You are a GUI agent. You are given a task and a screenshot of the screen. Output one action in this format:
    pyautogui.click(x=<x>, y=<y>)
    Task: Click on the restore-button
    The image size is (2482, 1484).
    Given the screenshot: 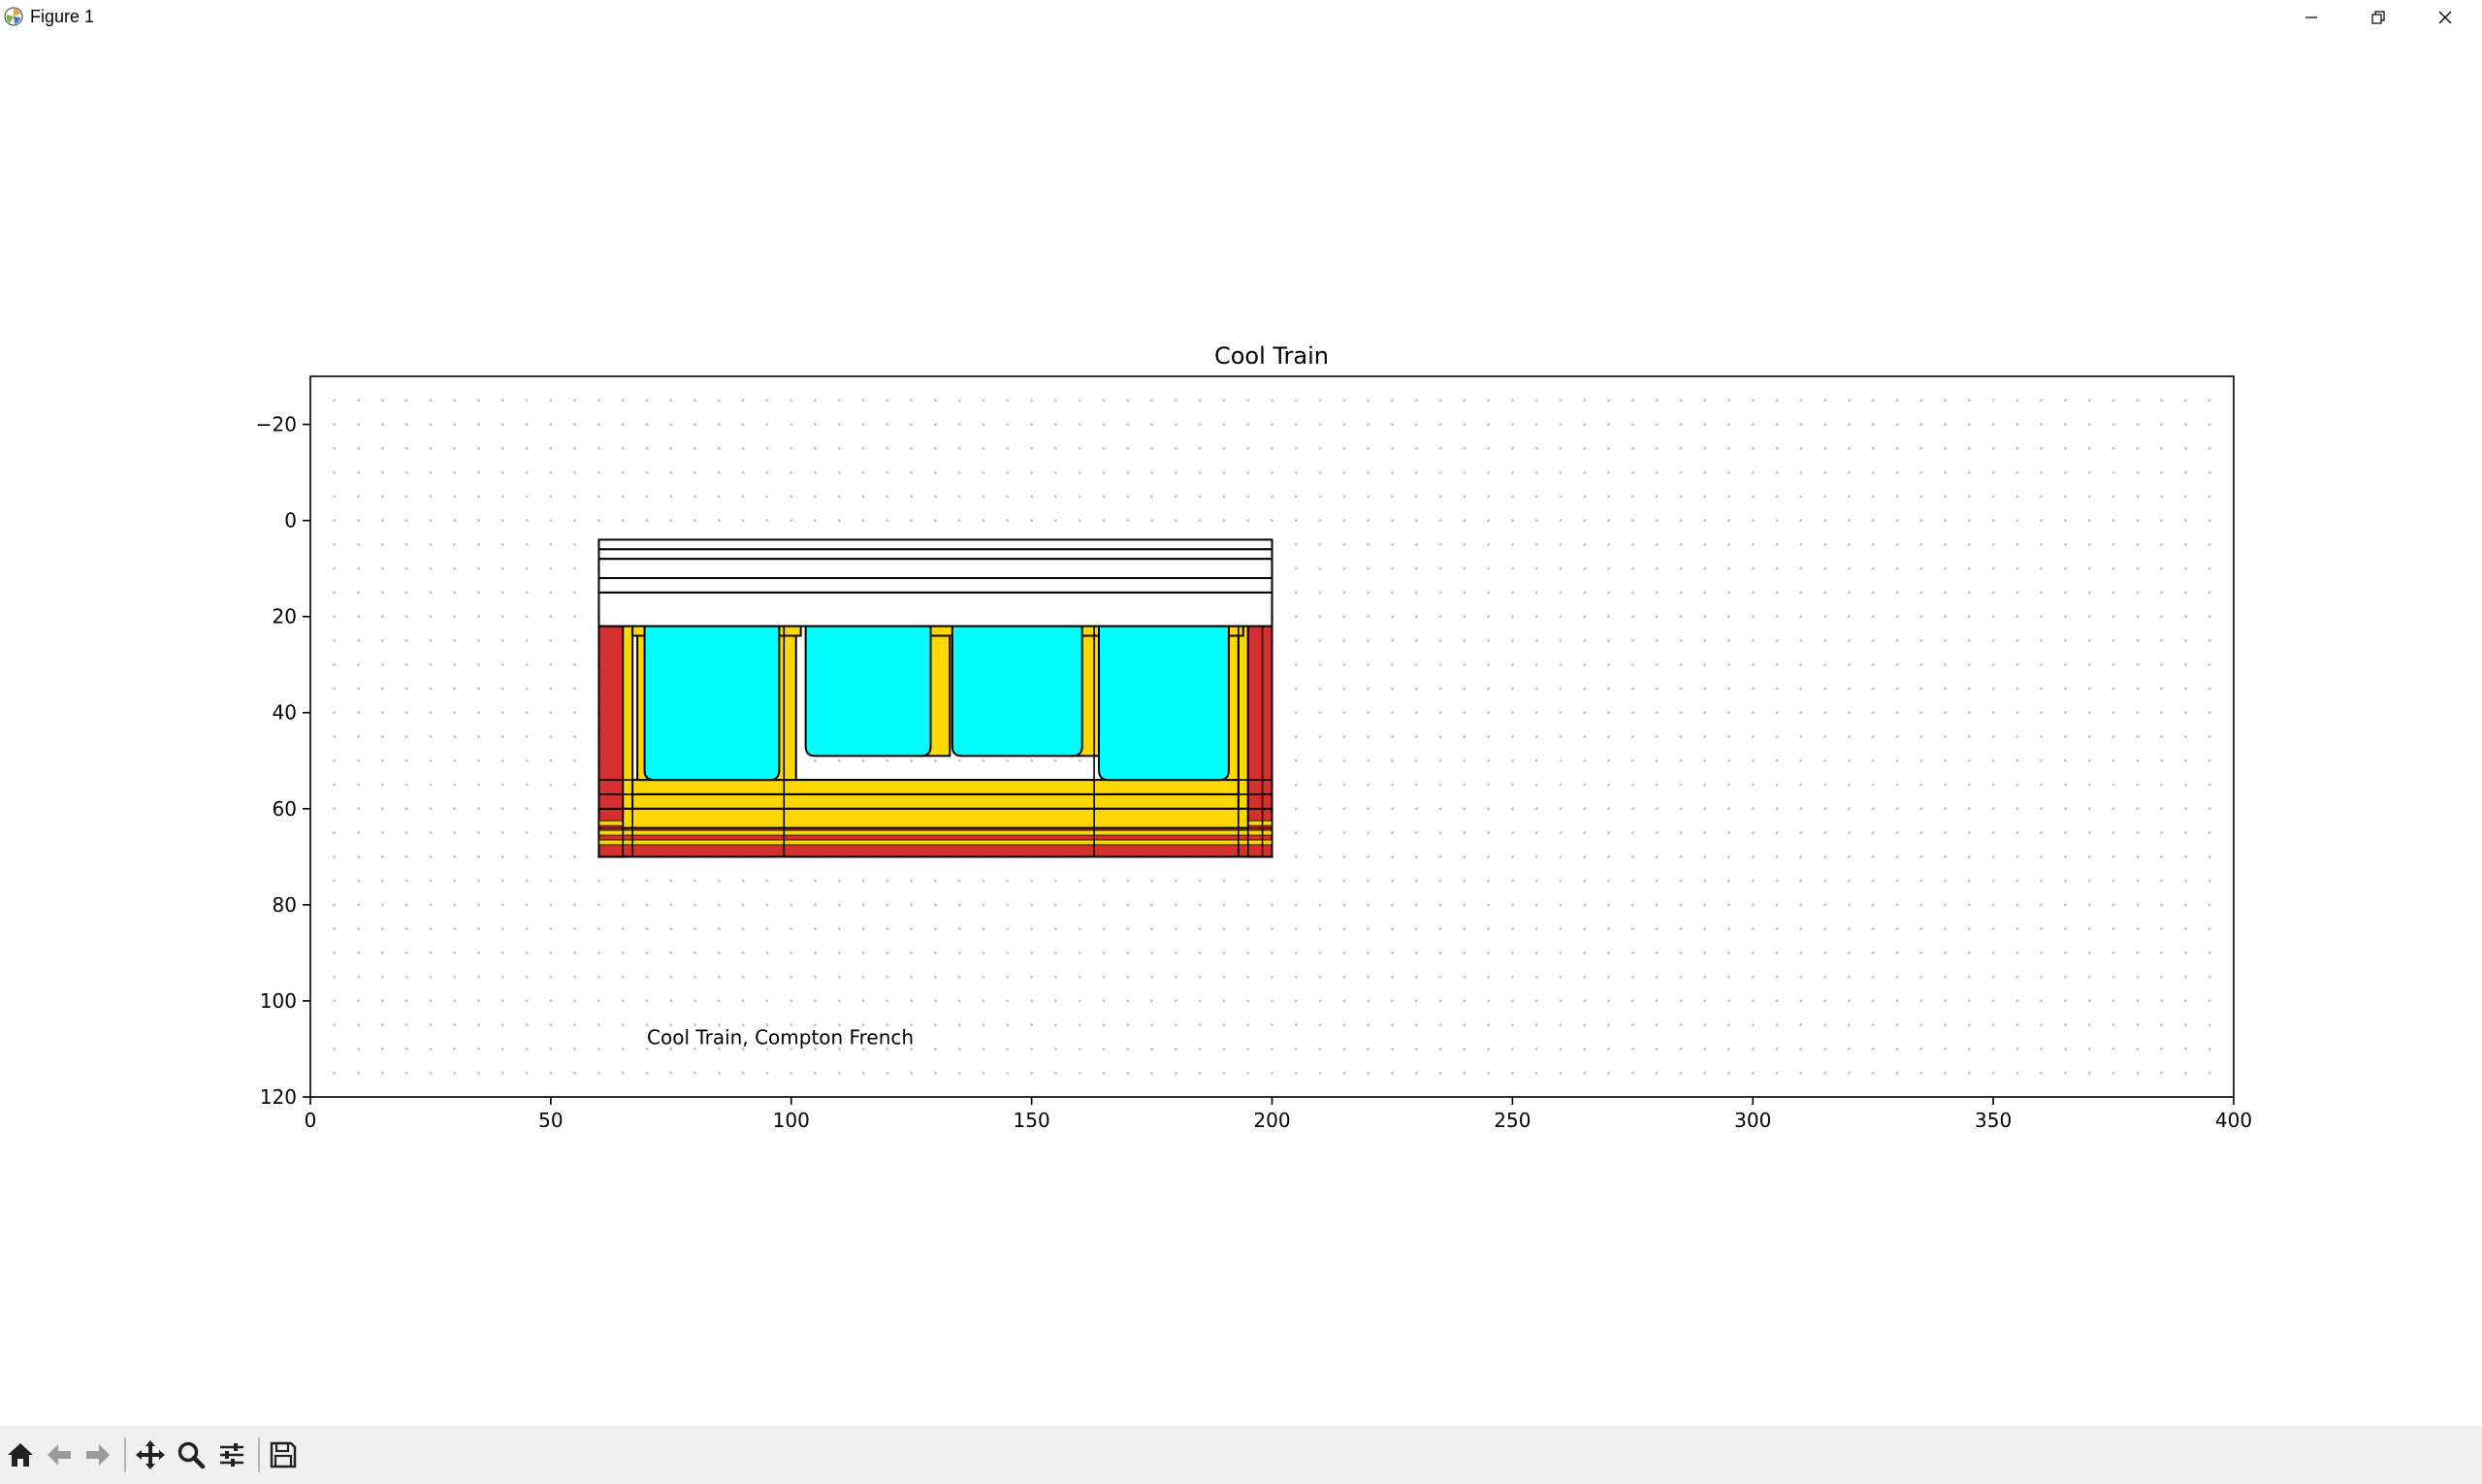 What is the action you would take?
    pyautogui.click(x=2378, y=17)
    